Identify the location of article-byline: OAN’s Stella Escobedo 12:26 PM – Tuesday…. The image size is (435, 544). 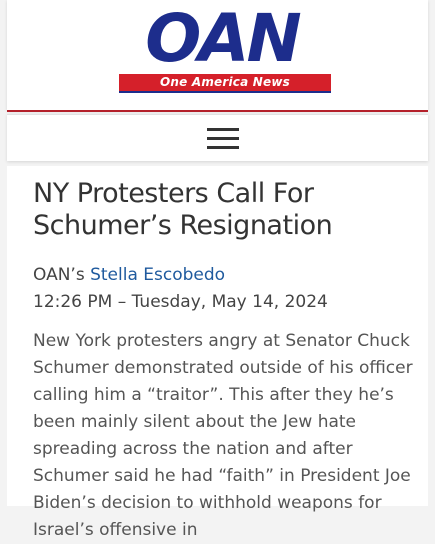
(223, 289).